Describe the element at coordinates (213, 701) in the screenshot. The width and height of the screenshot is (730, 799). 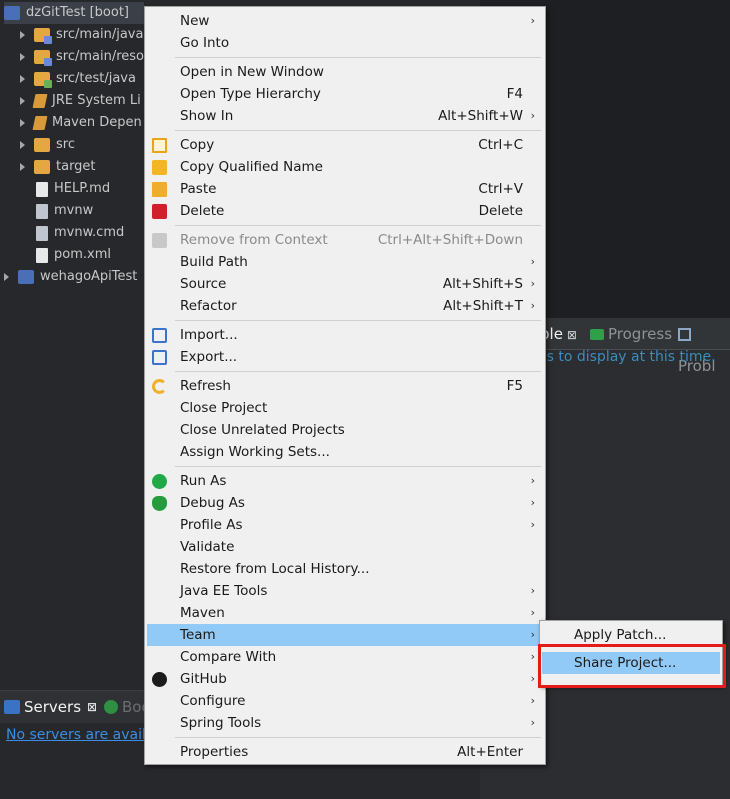
I see `menu-item-label: Configure` at that location.